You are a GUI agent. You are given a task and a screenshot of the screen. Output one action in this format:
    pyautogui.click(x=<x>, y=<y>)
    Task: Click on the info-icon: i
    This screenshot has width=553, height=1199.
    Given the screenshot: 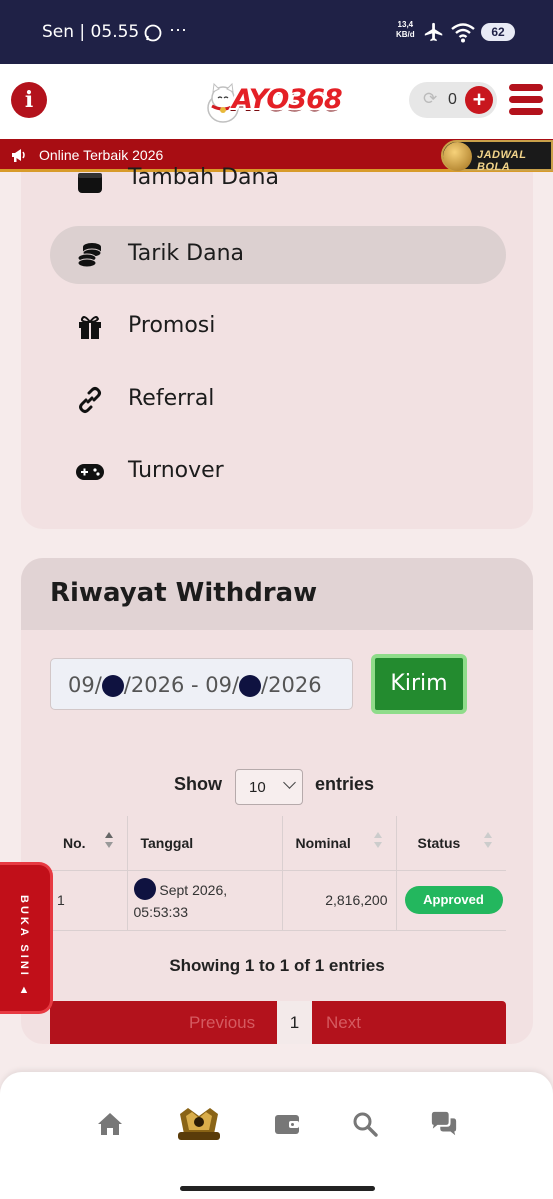 What is the action you would take?
    pyautogui.click(x=29, y=100)
    